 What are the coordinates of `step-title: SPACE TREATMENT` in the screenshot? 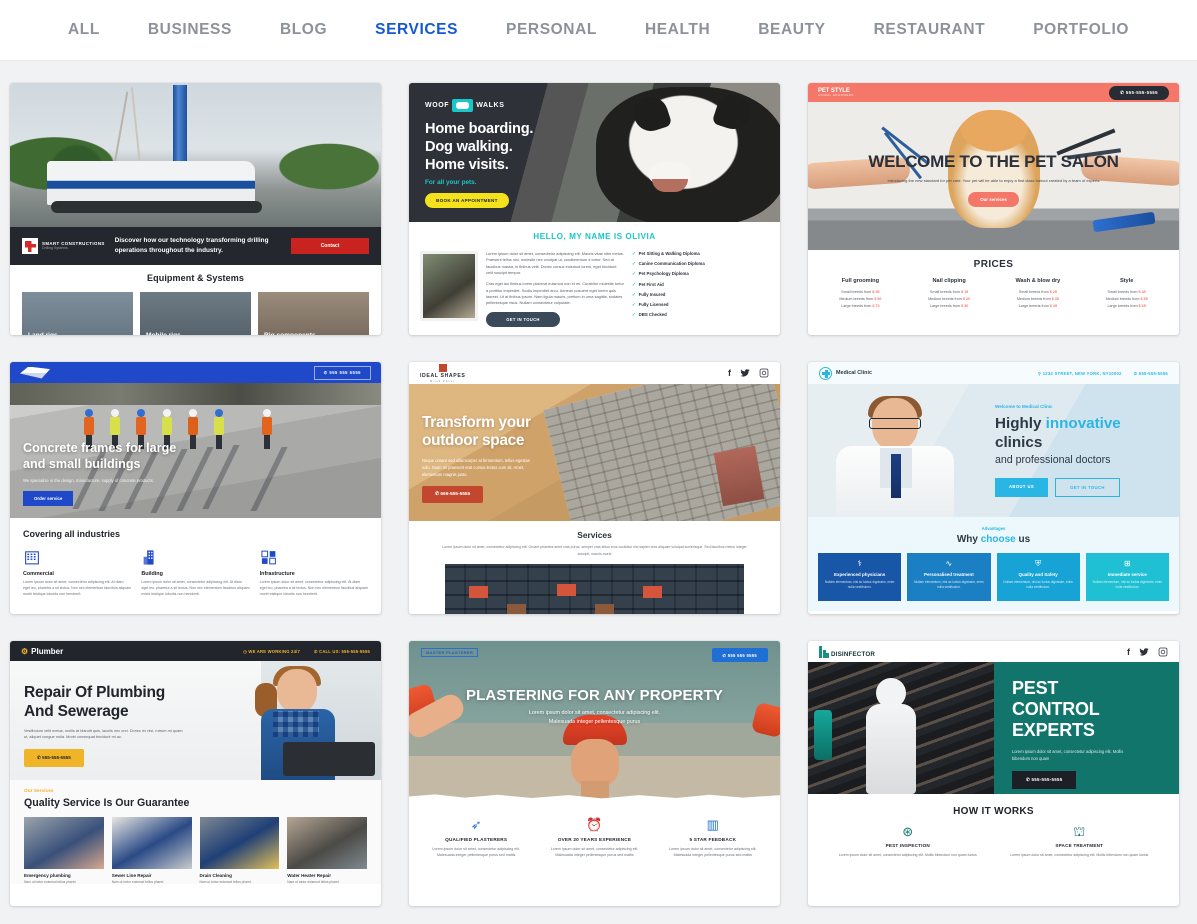 It's located at (1079, 845).